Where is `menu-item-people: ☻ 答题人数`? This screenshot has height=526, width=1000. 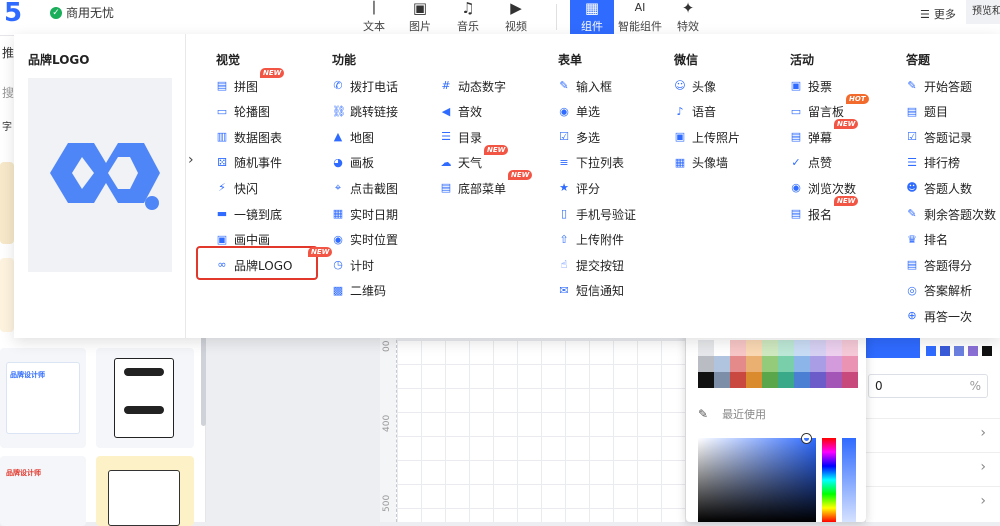 menu-item-people: ☻ 答题人数 is located at coordinates (939, 188).